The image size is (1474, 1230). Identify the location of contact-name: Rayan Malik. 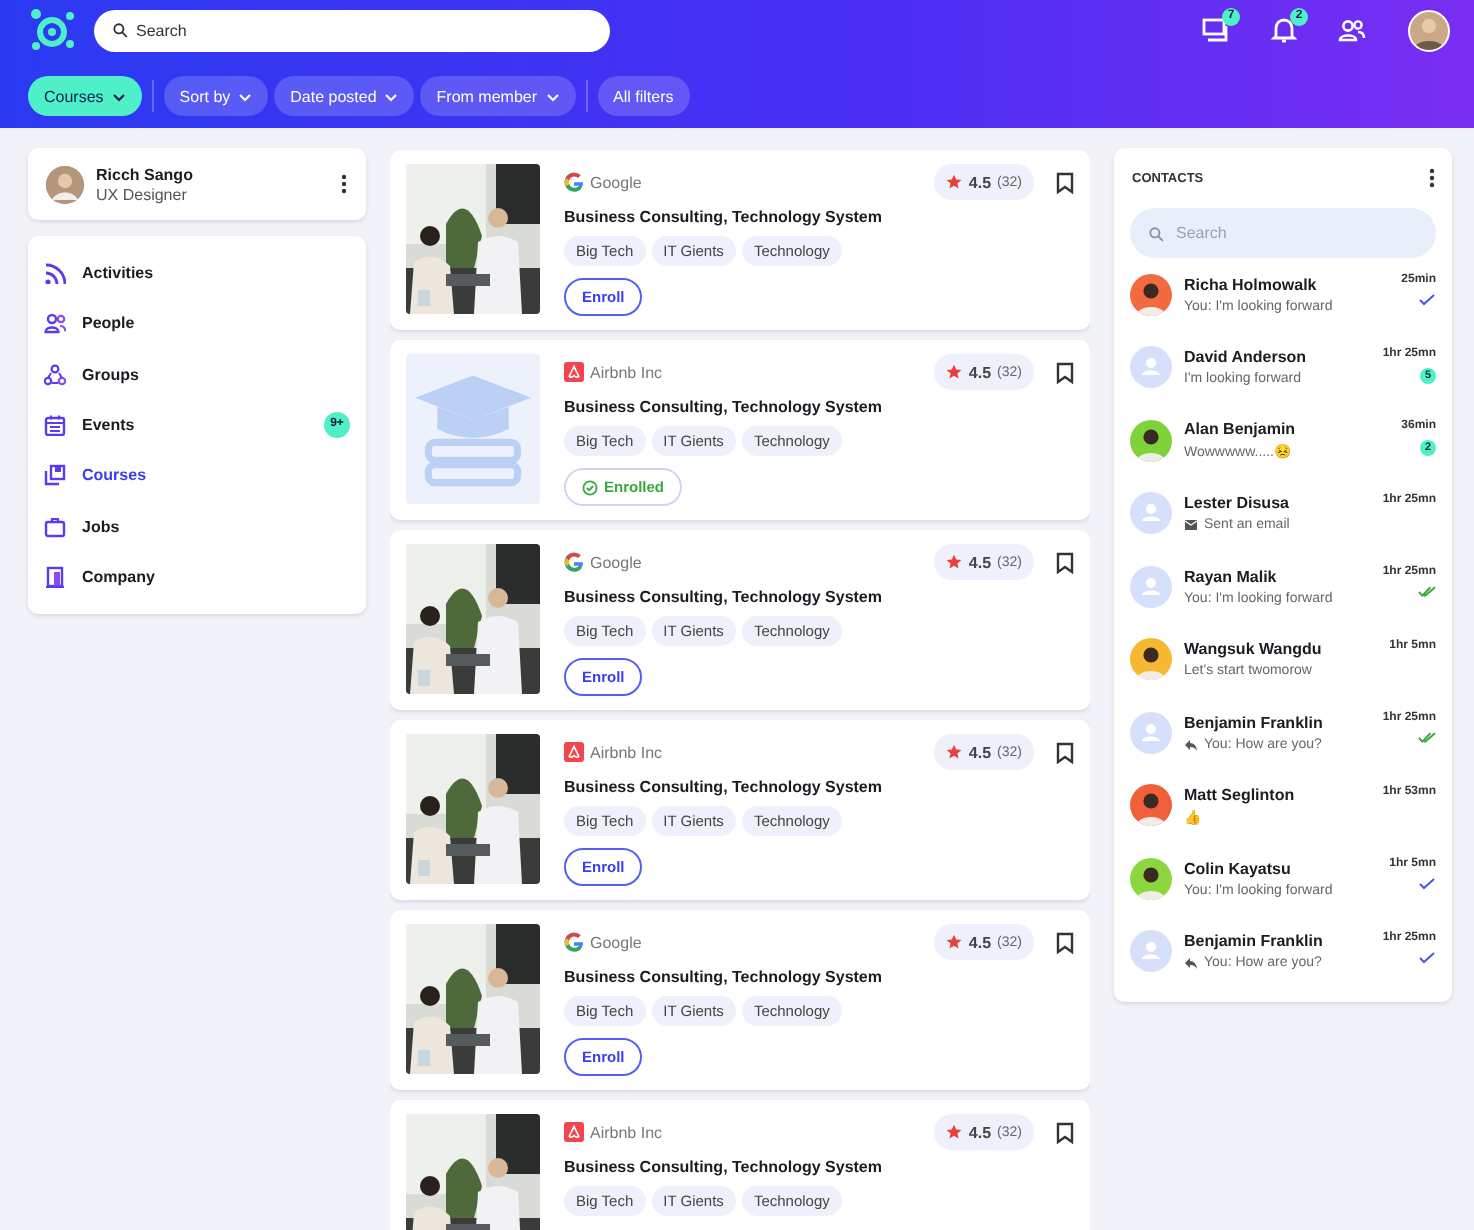
(1231, 576).